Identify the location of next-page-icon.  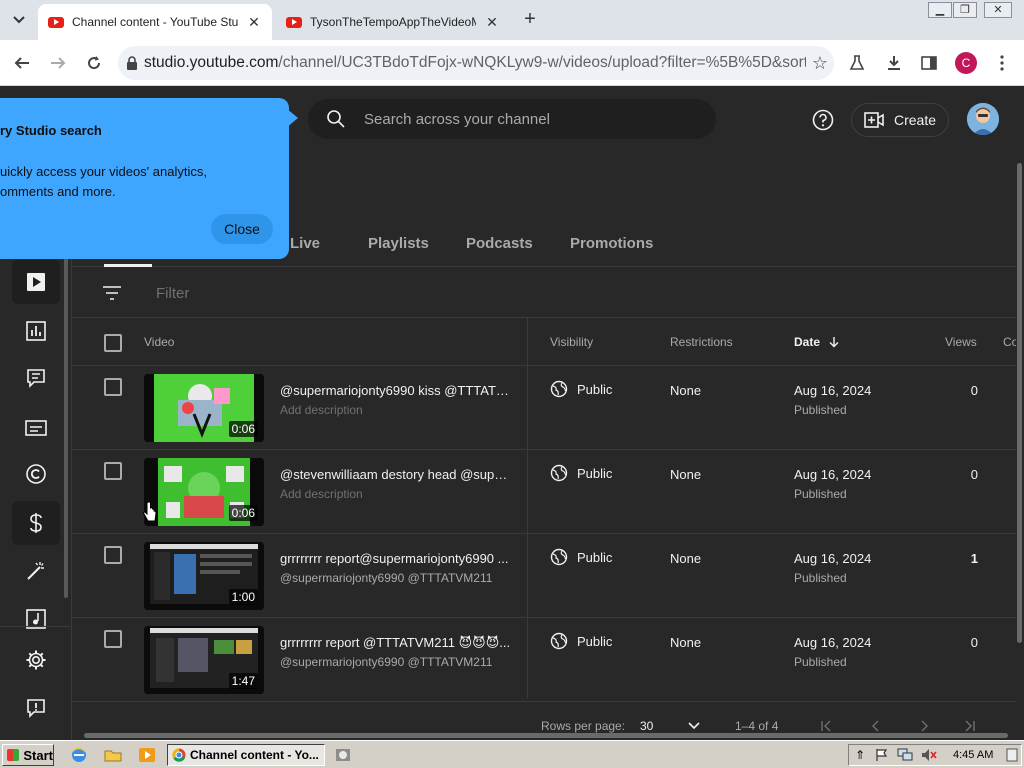
(924, 726).